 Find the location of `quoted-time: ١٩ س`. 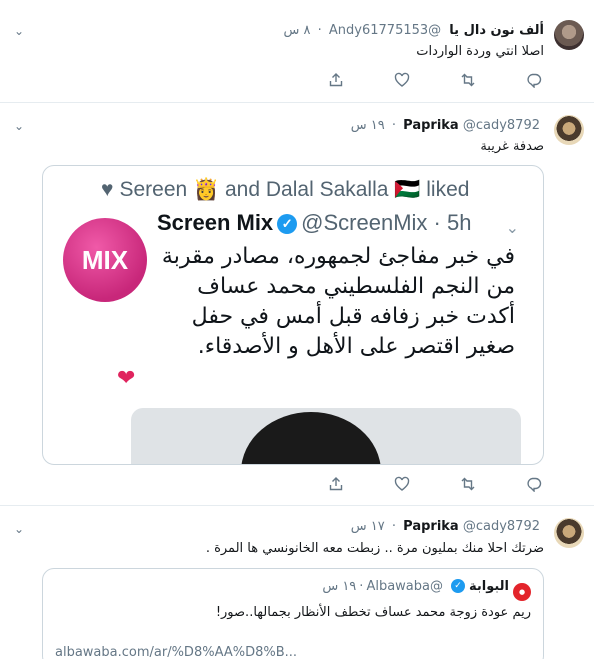

quoted-time: ١٩ س is located at coordinates (339, 586).